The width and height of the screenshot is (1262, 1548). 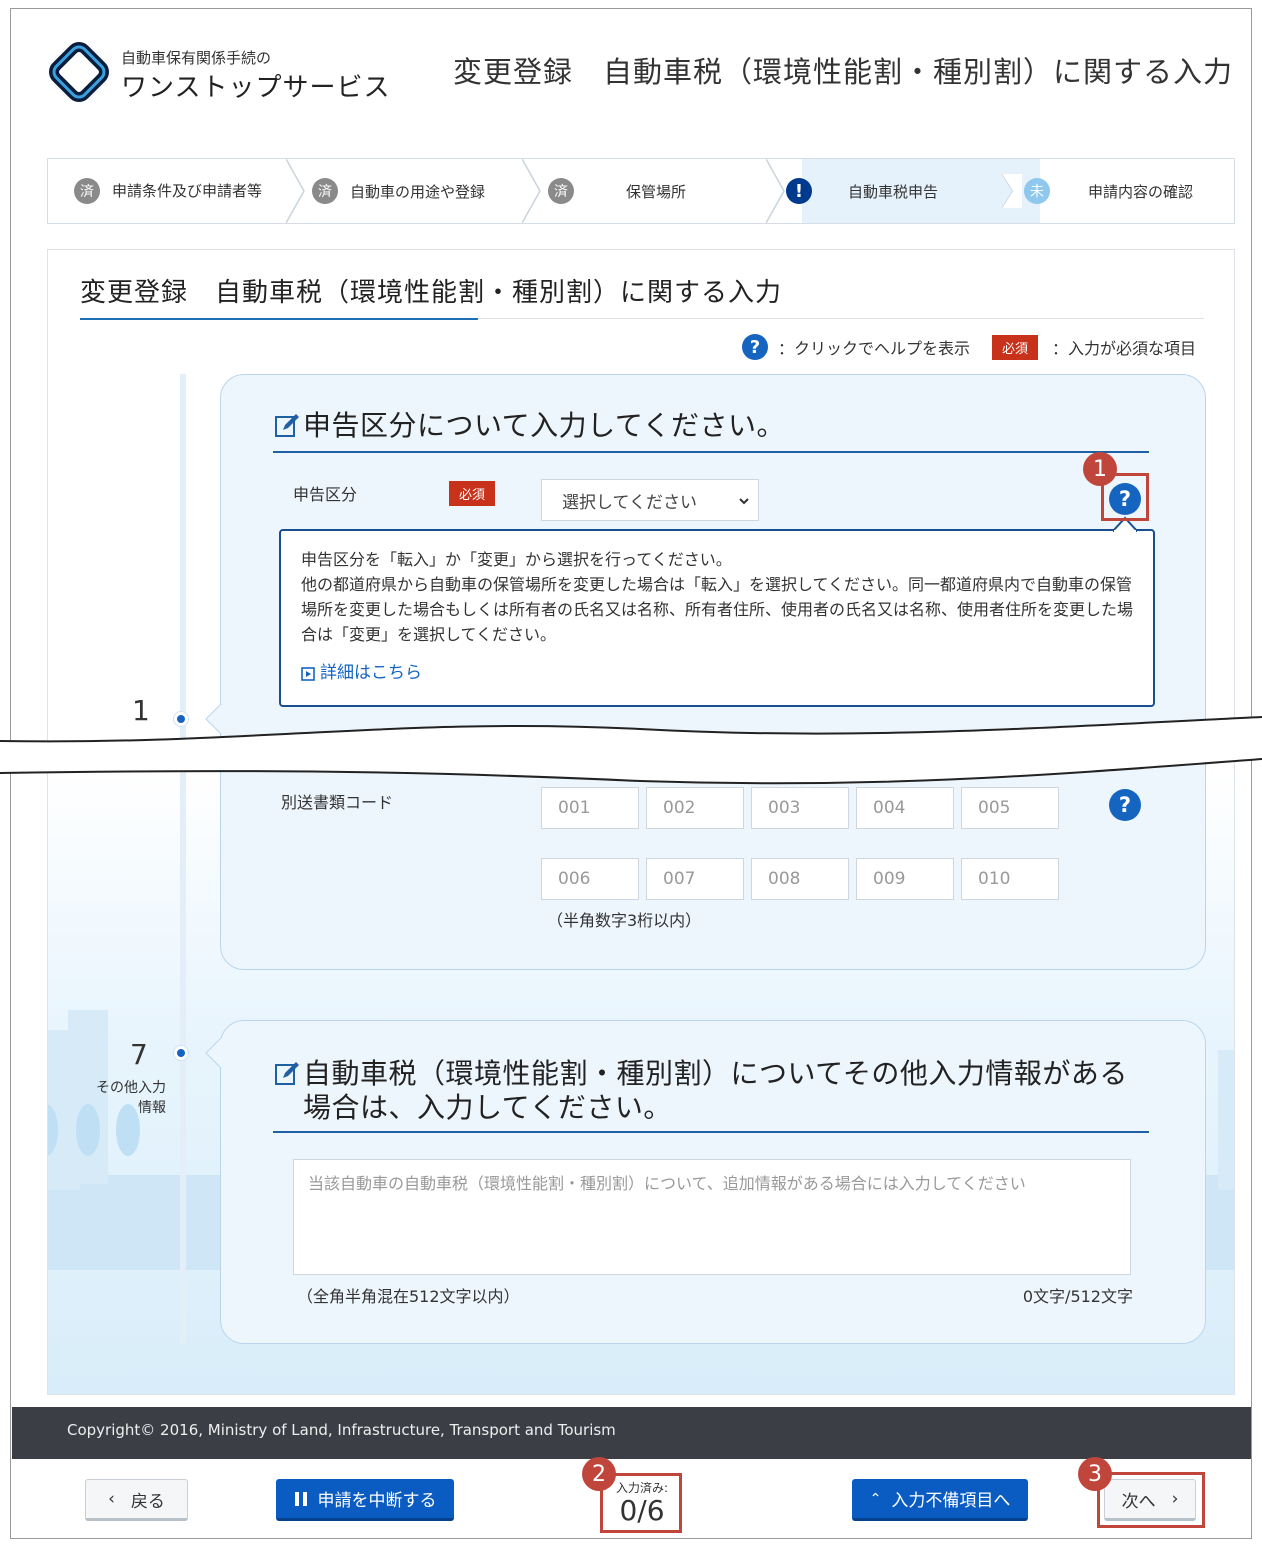 I want to click on double-chevron-up-icon: ⌃, so click(x=875, y=1498).